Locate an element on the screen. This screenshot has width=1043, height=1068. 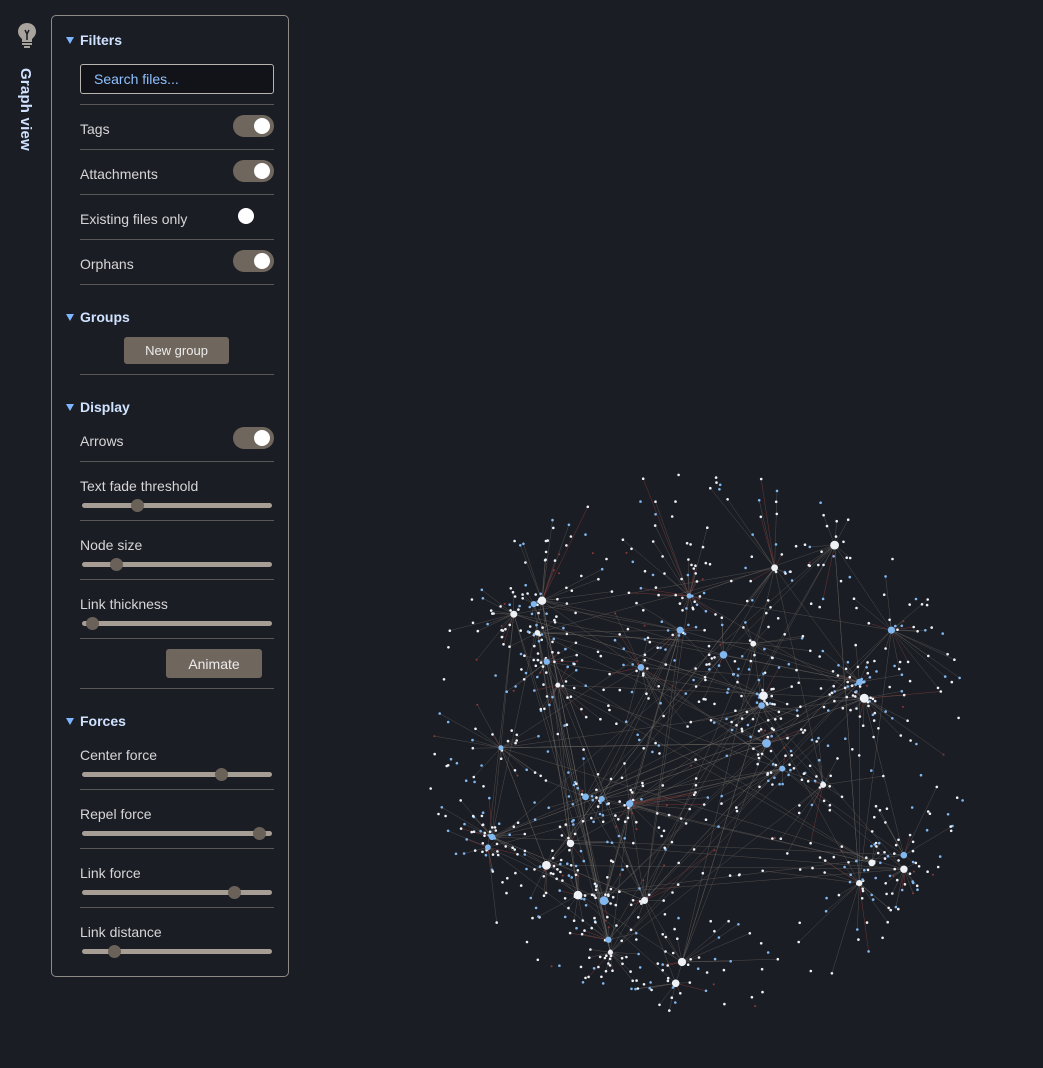
search-files-input is located at coordinates (177, 79).